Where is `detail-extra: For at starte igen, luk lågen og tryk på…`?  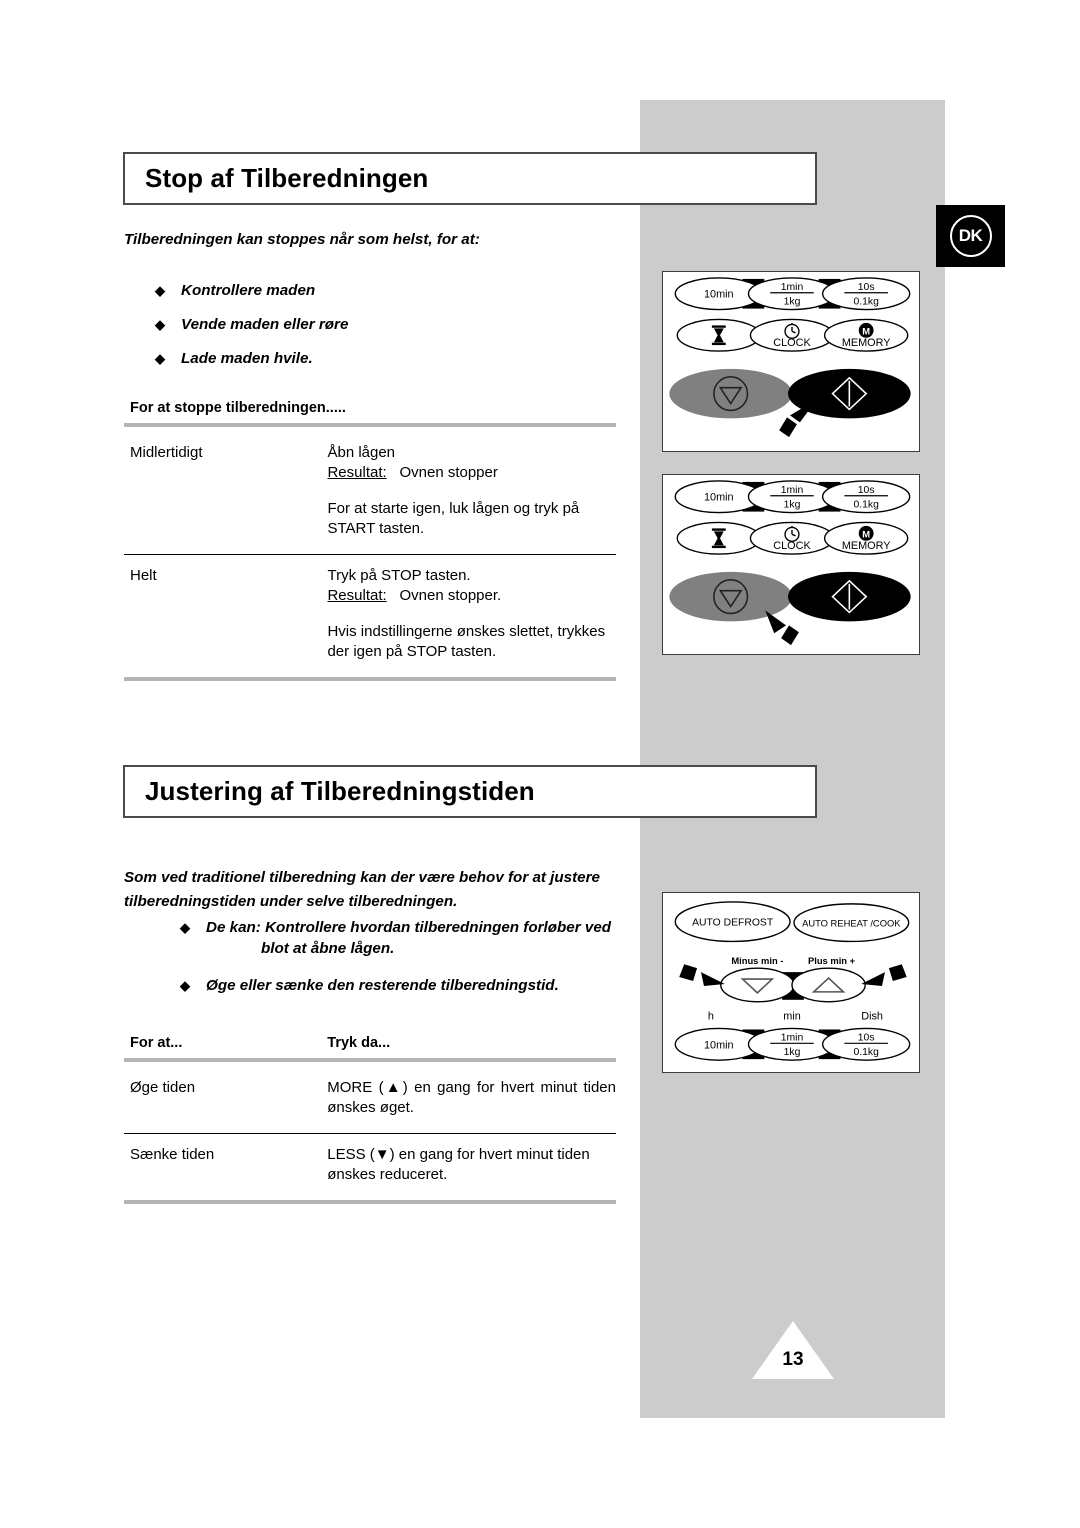 detail-extra: For at starte igen, luk lågen og tryk på… is located at coordinates (453, 518).